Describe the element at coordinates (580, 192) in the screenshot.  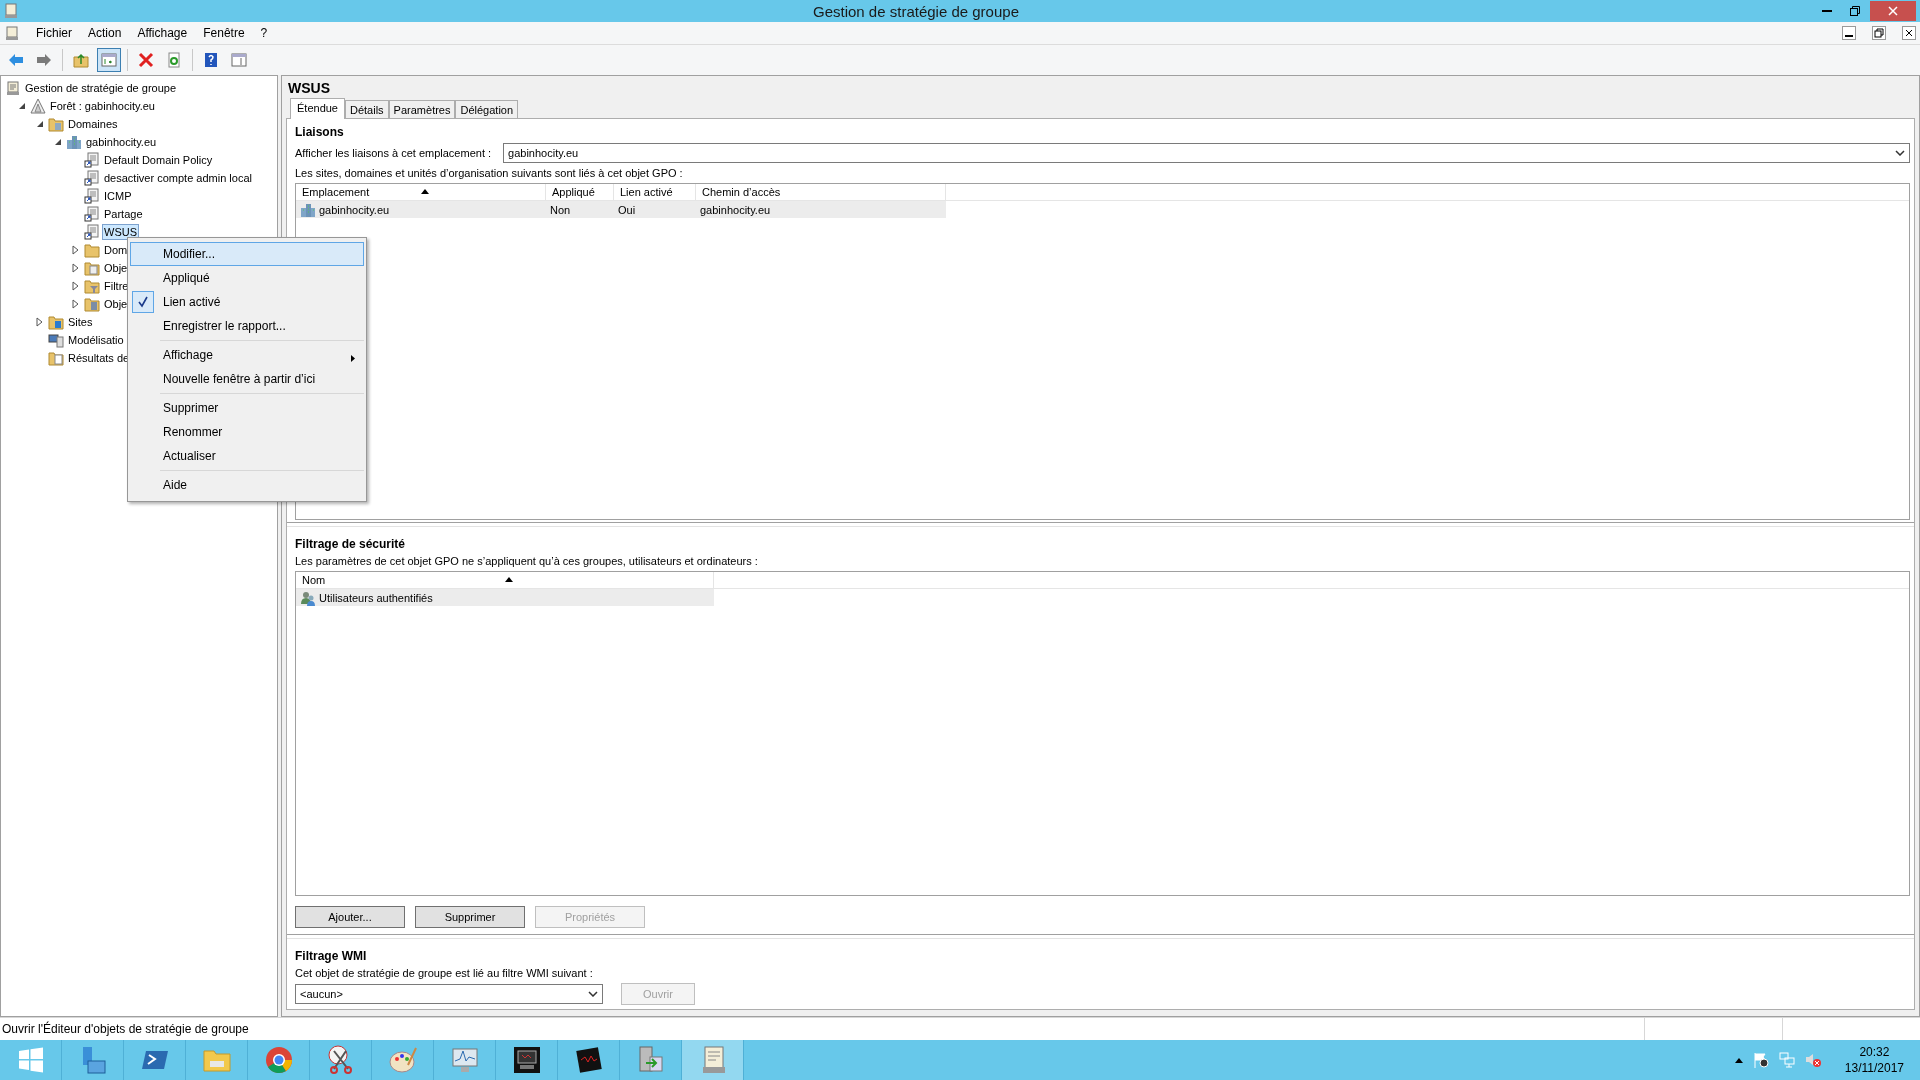
I see `column-header: Appliqué` at that location.